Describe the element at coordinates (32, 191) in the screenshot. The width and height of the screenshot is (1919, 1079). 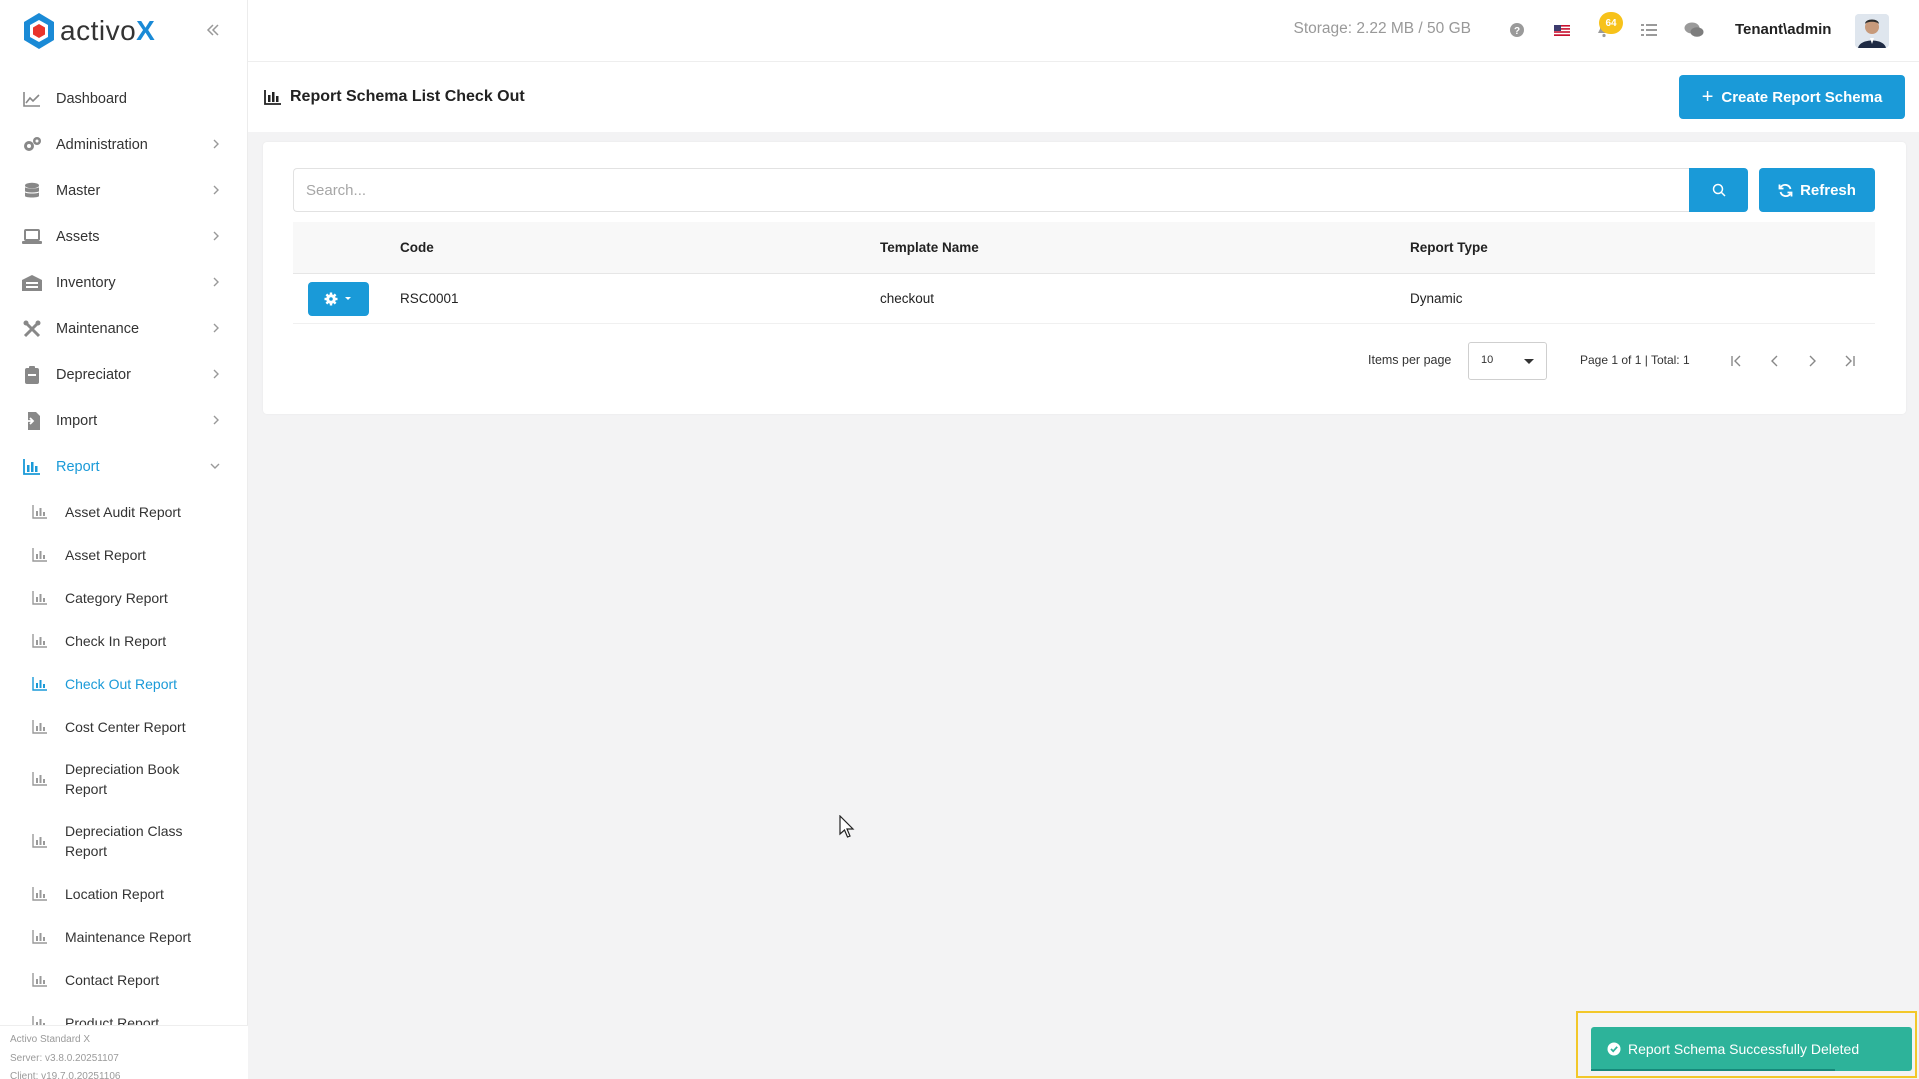
I see `database-icon` at that location.